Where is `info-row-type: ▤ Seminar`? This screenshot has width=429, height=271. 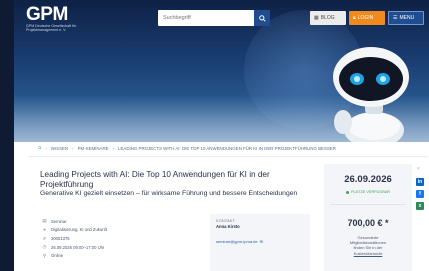 info-row-type: ▤ Seminar is located at coordinates (117, 221).